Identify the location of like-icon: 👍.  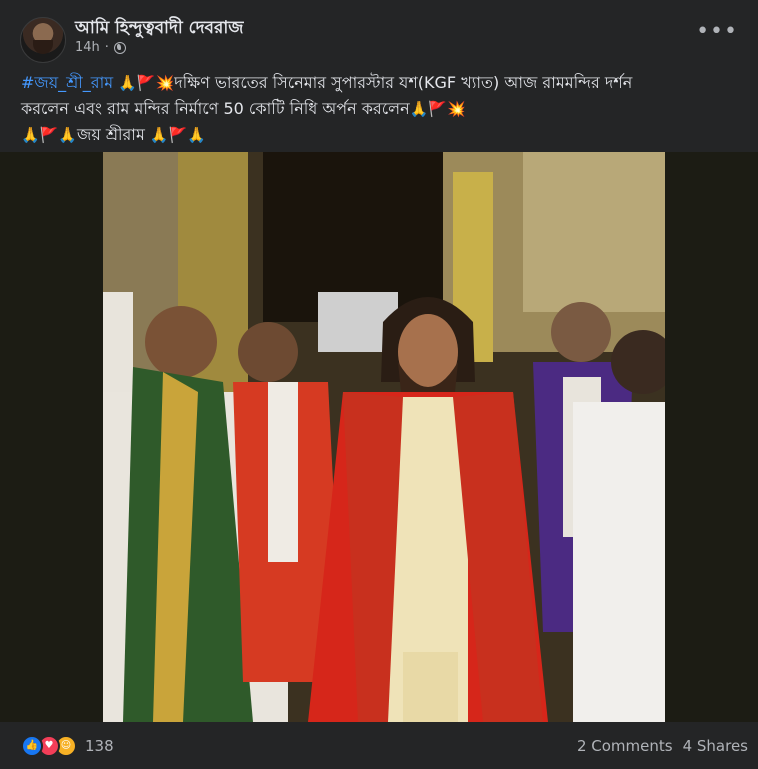
(32, 745).